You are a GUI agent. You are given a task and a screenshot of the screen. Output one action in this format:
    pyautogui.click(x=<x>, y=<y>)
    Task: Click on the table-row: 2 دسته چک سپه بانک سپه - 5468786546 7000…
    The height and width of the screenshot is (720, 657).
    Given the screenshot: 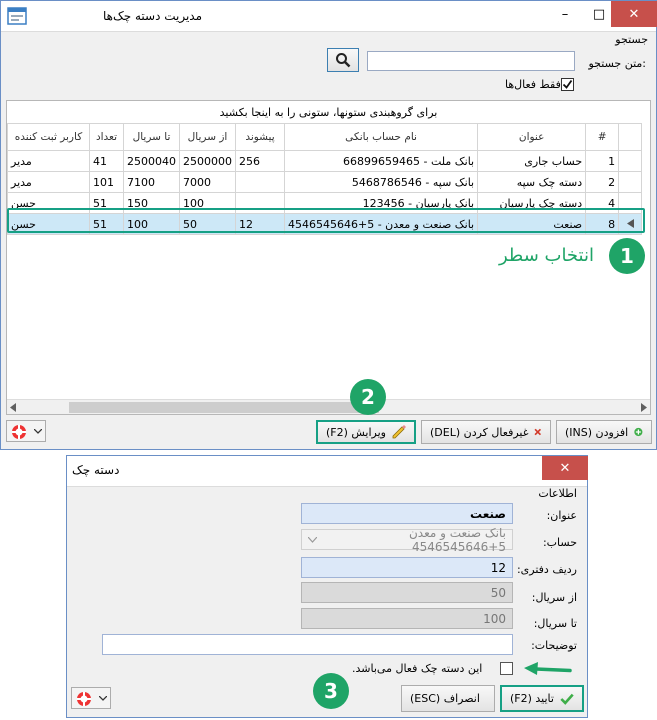 What is the action you would take?
    pyautogui.click(x=325, y=182)
    